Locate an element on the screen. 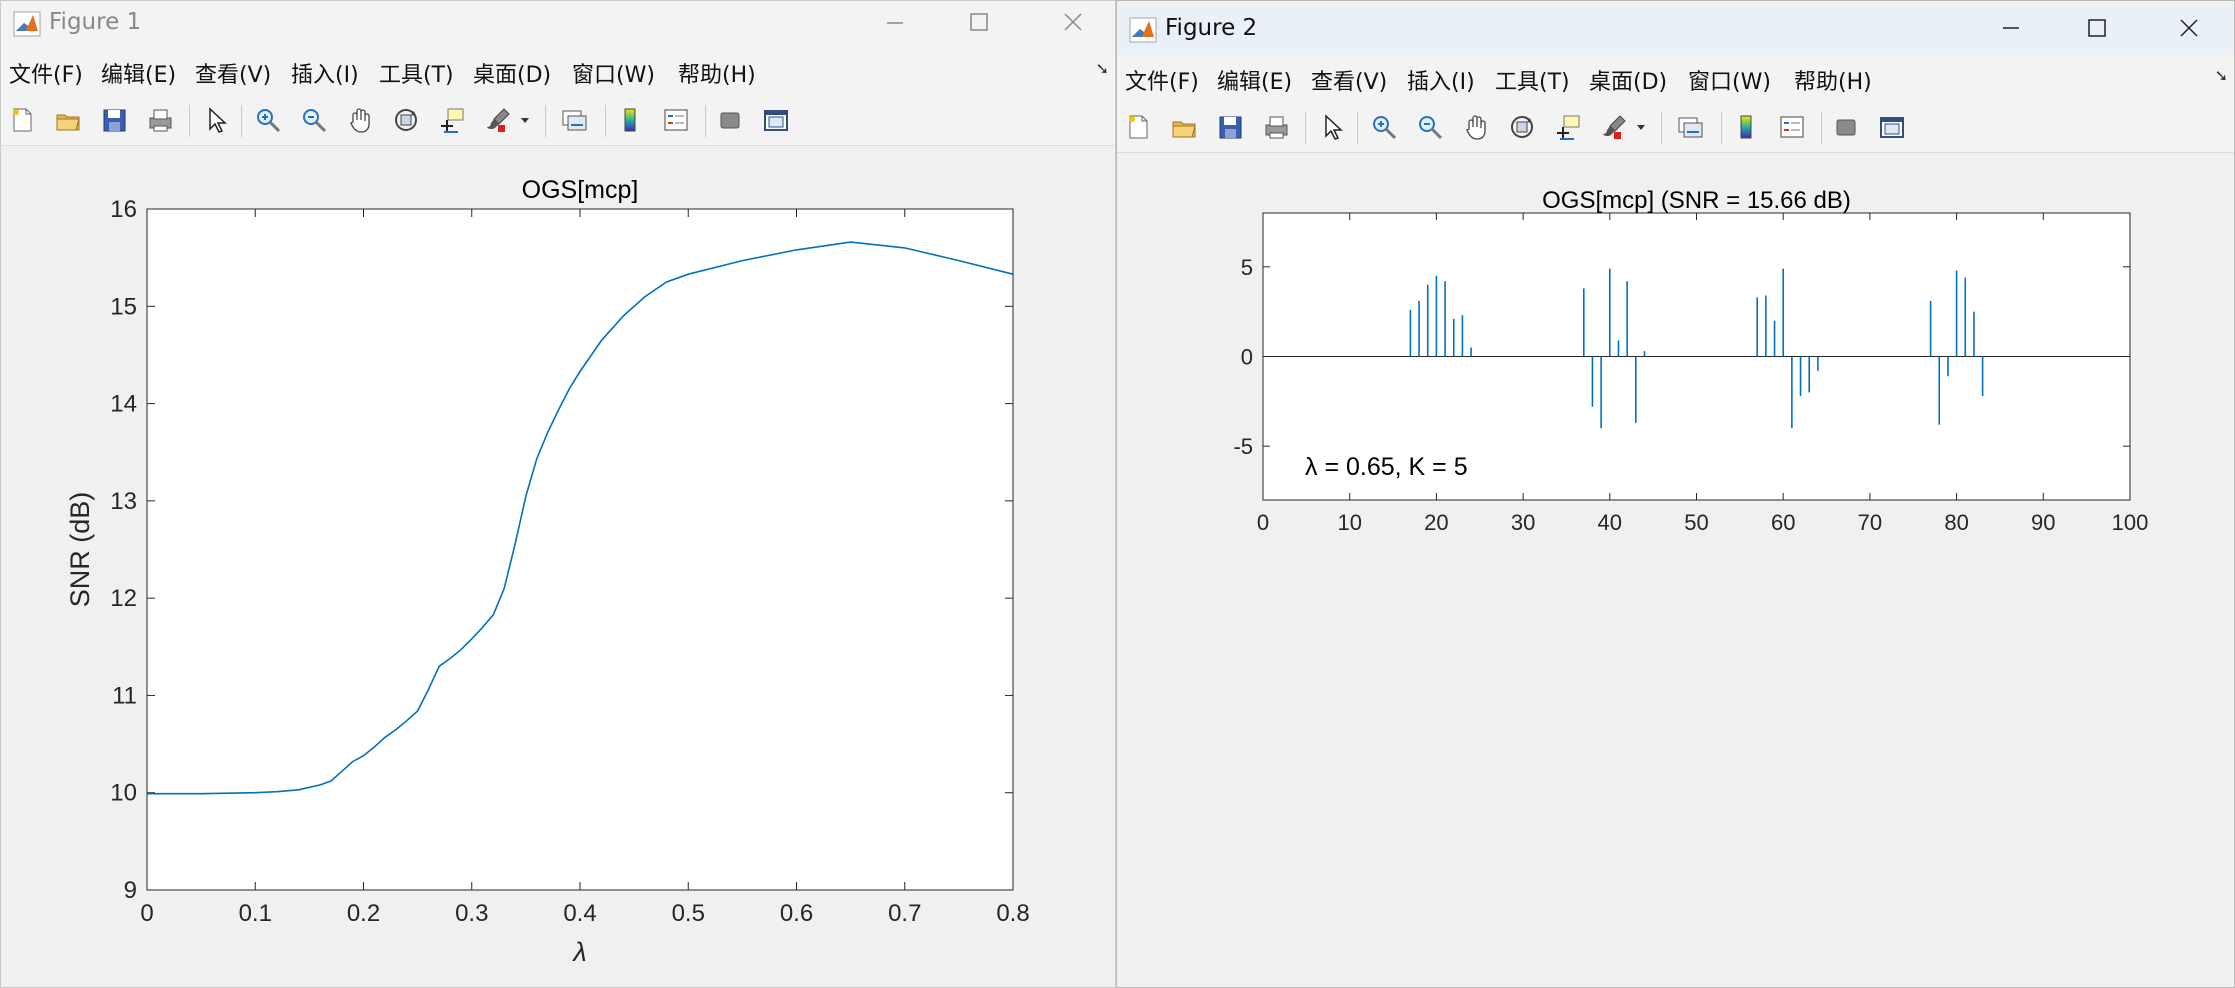 This screenshot has width=2235, height=988. x-tick-label: 0.2 is located at coordinates (363, 913).